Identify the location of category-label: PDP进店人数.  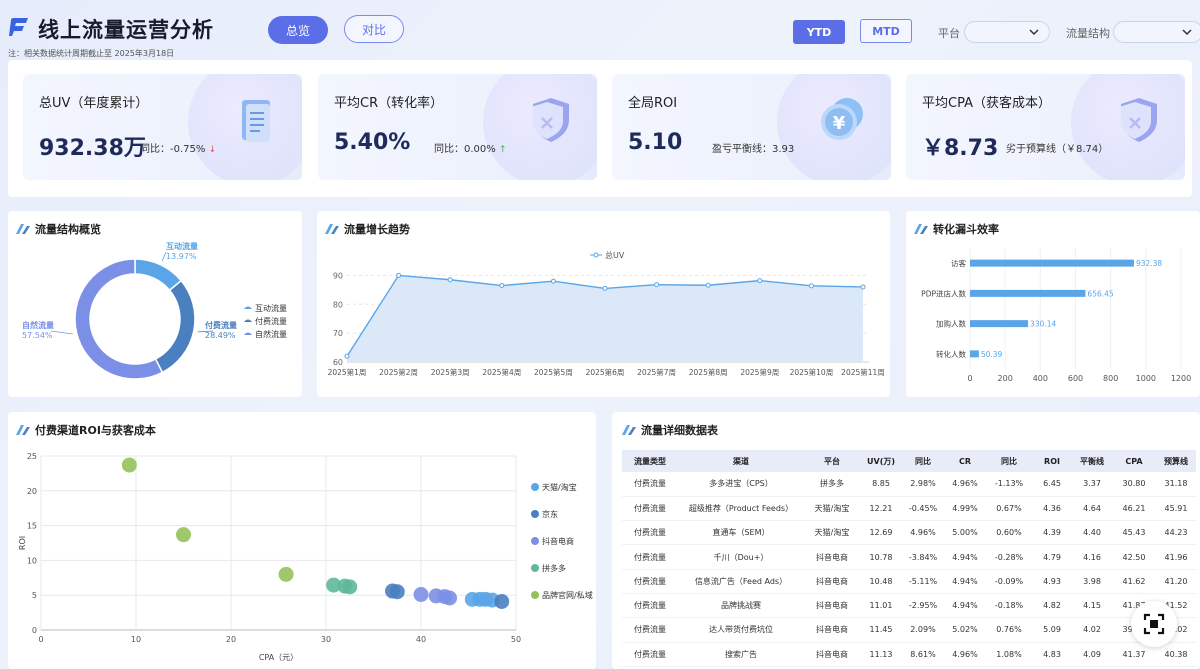
(943, 293).